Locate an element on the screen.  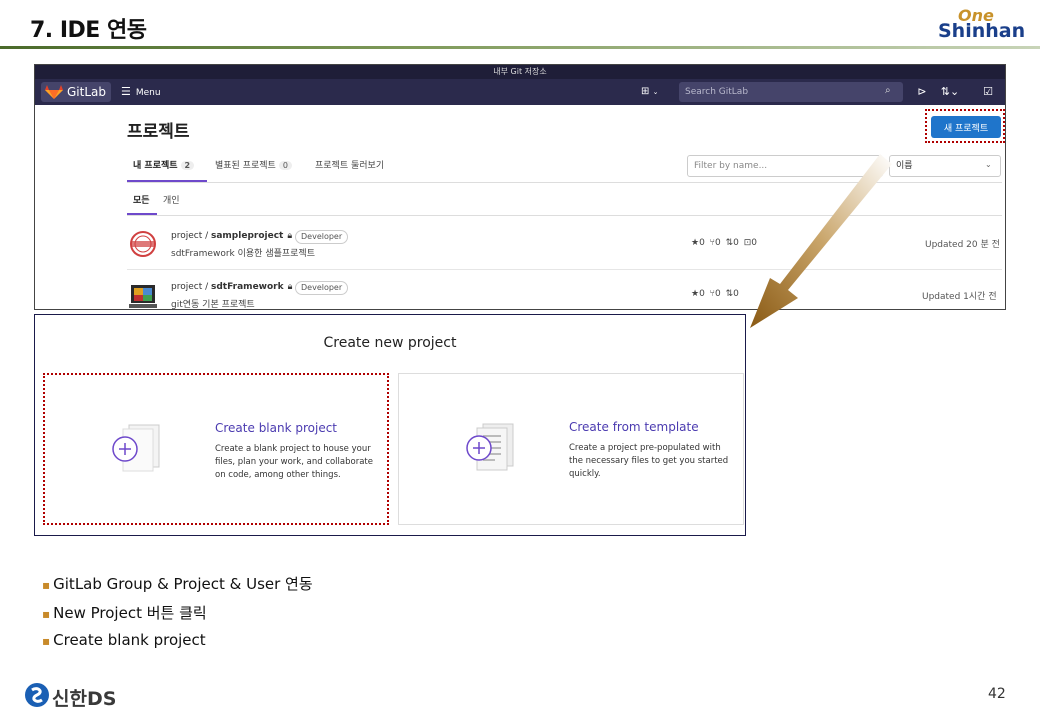
page-title: 프로젝트 is located at coordinates (158, 132).